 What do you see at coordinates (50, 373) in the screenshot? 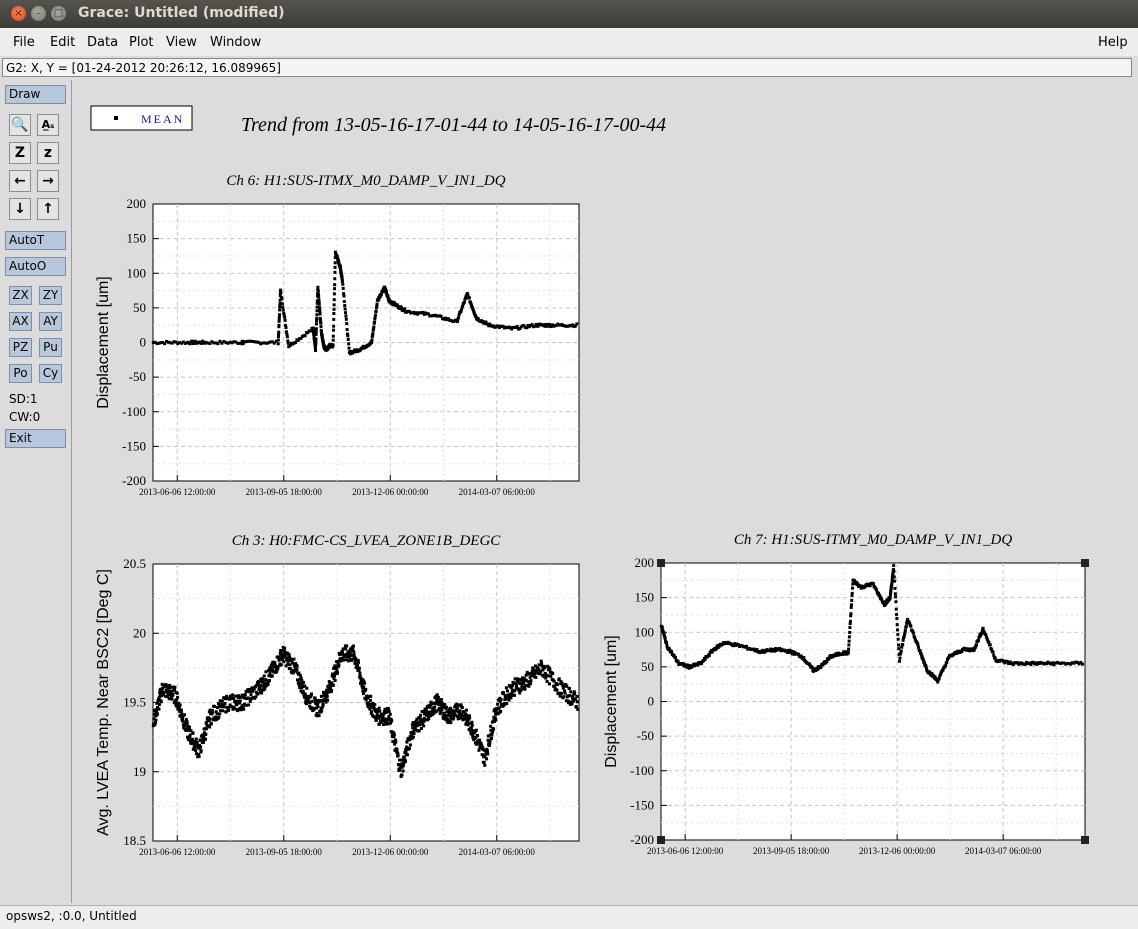
I see `cy-button: Cy` at bounding box center [50, 373].